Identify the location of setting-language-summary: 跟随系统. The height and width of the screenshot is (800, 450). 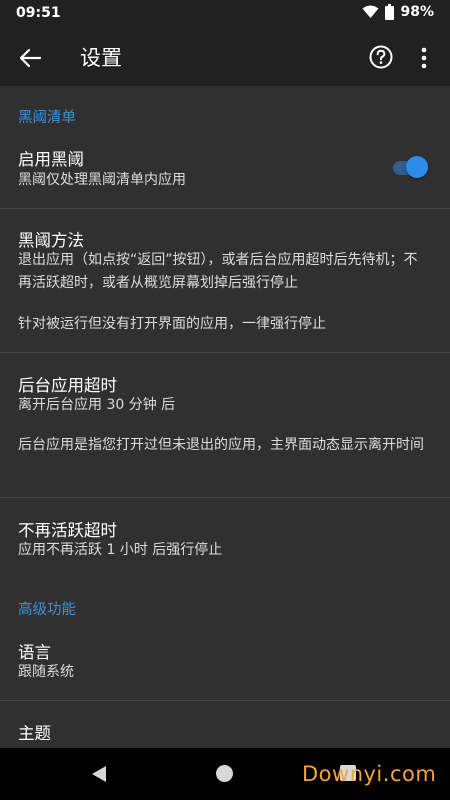
(46, 672).